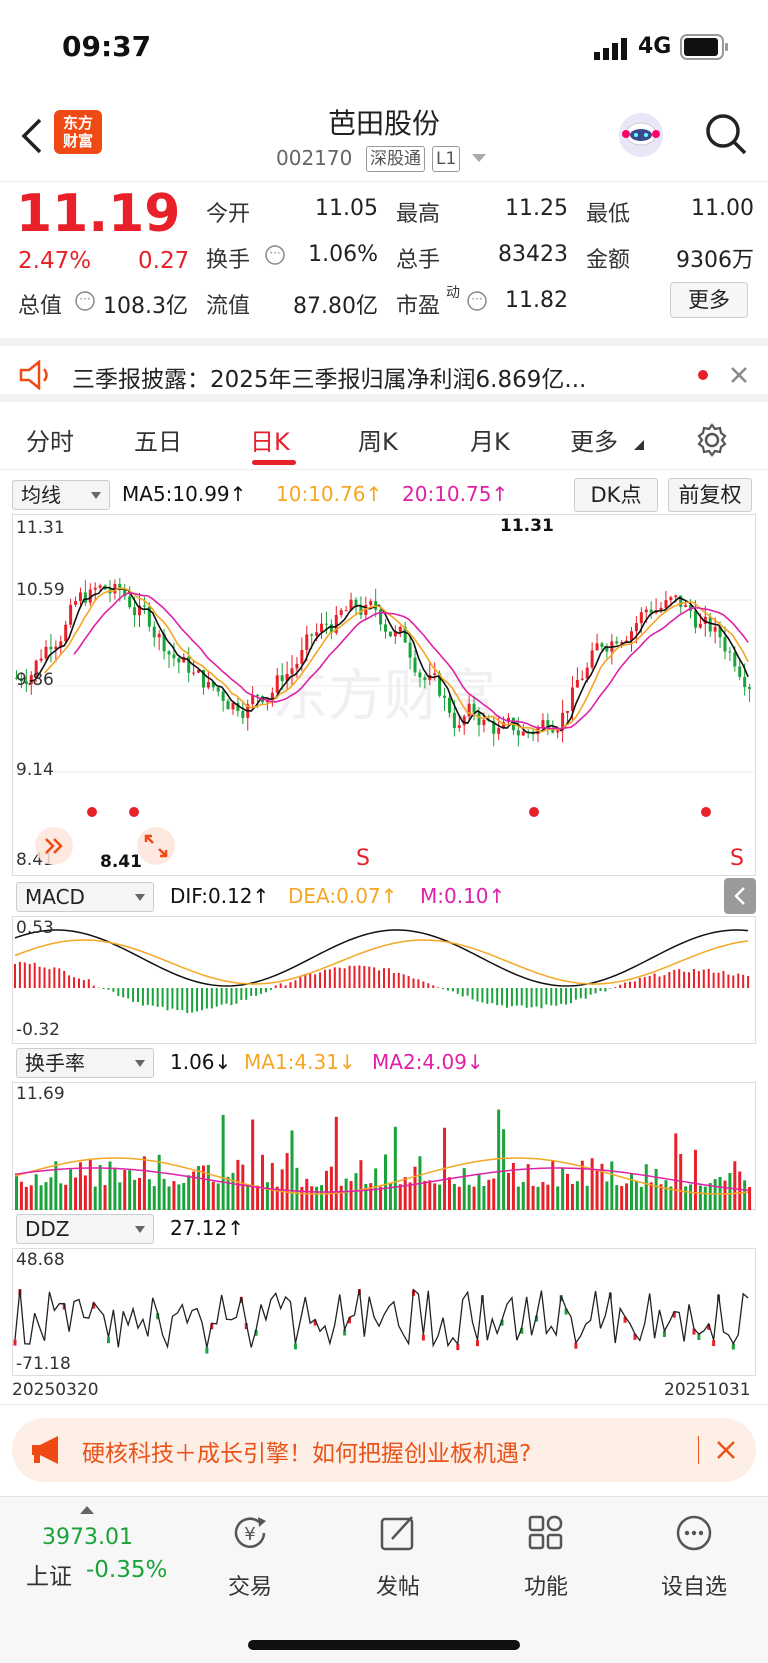 The height and width of the screenshot is (1663, 768). What do you see at coordinates (384, 1312) in the screenshot?
I see `ddz-chart` at bounding box center [384, 1312].